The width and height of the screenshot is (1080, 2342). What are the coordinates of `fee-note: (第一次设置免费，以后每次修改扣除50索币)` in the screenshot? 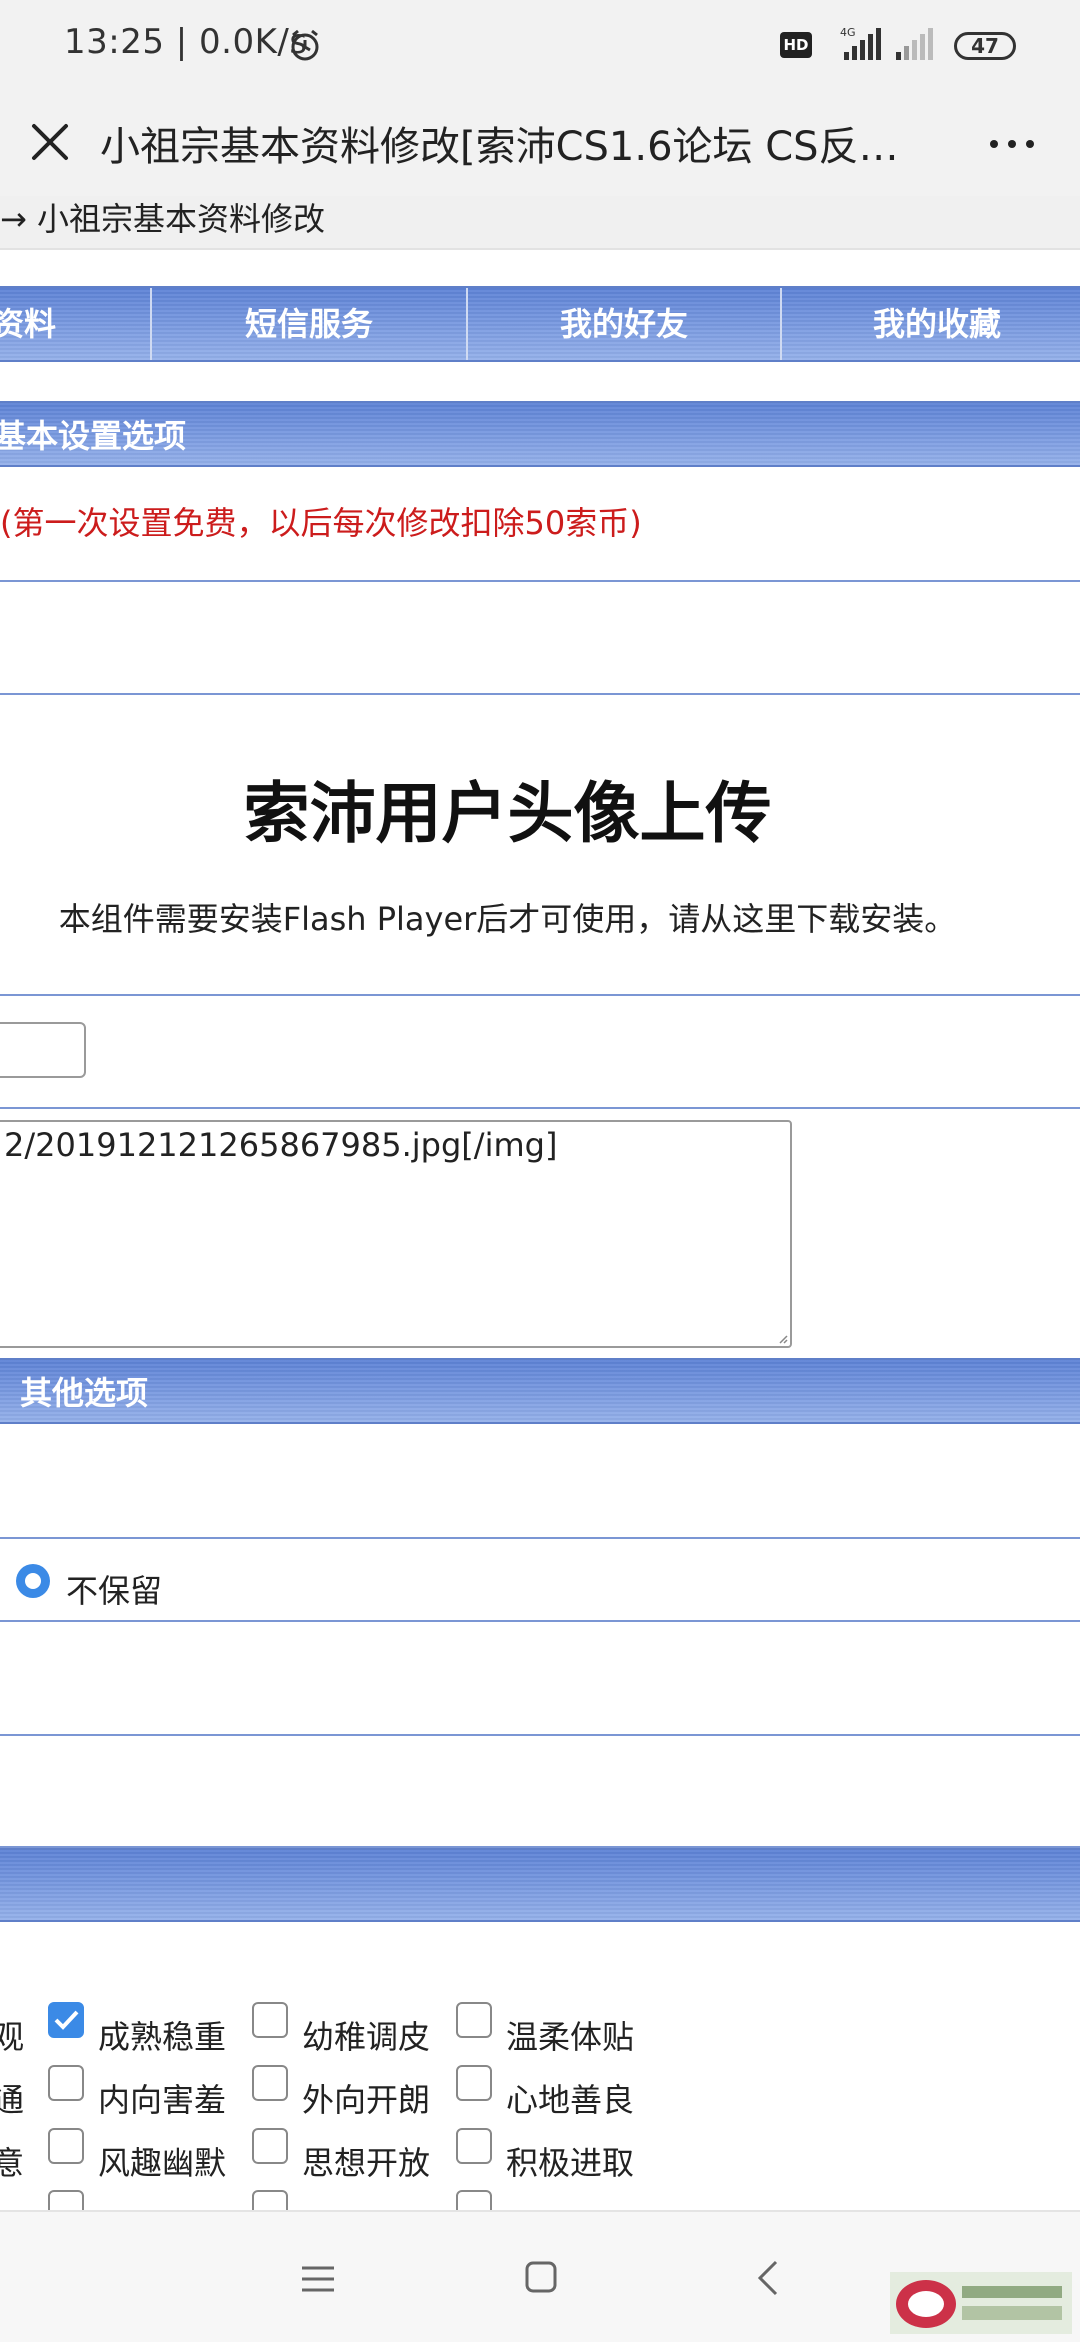 It's located at (321, 523).